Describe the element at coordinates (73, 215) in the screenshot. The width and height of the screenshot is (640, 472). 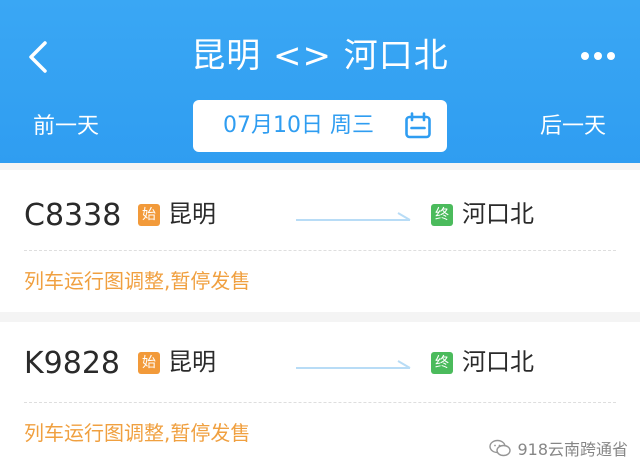
I see `train-number: C8338` at that location.